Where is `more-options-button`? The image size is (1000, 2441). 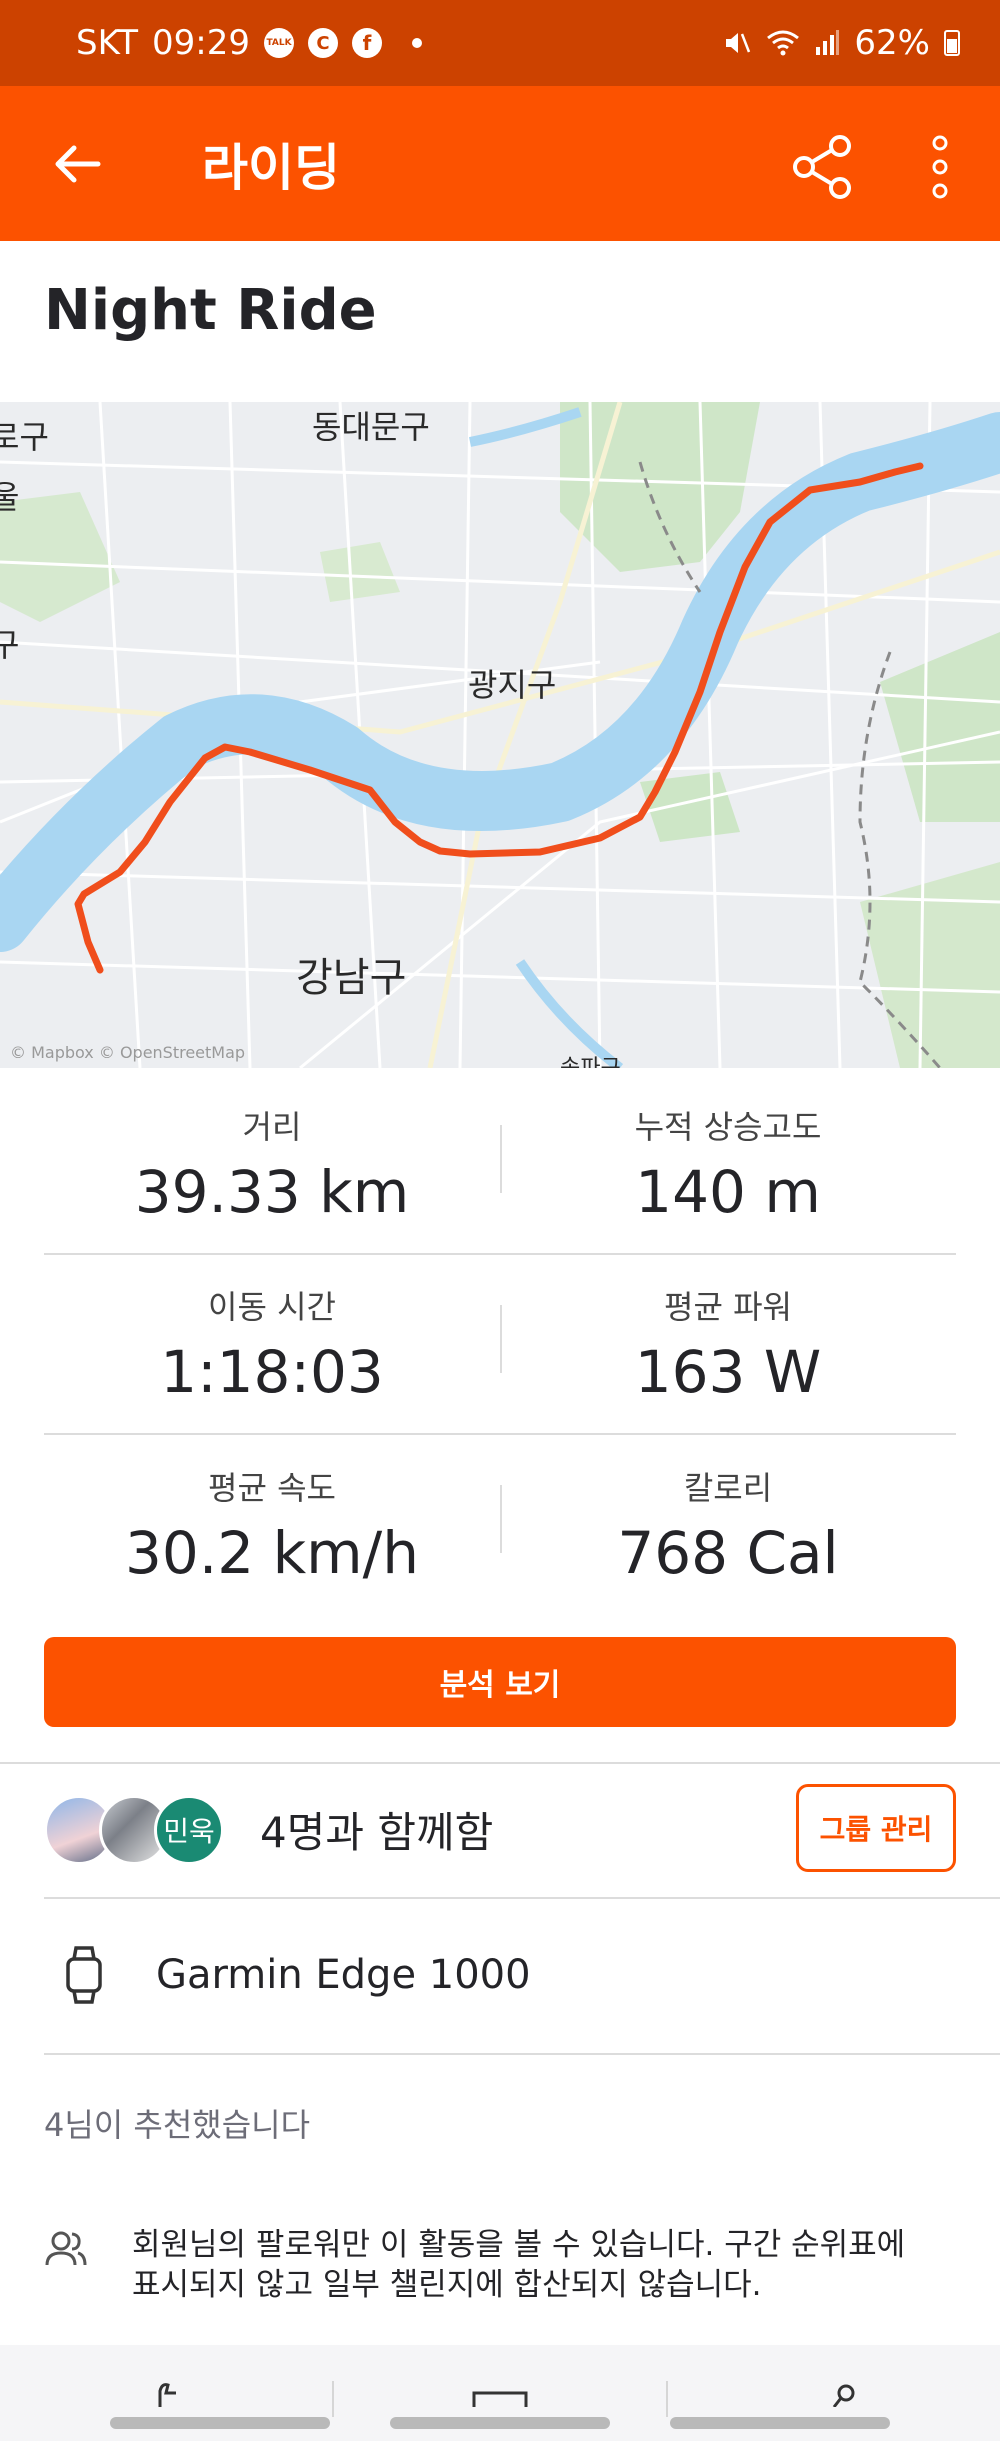
more-options-button is located at coordinates (940, 167).